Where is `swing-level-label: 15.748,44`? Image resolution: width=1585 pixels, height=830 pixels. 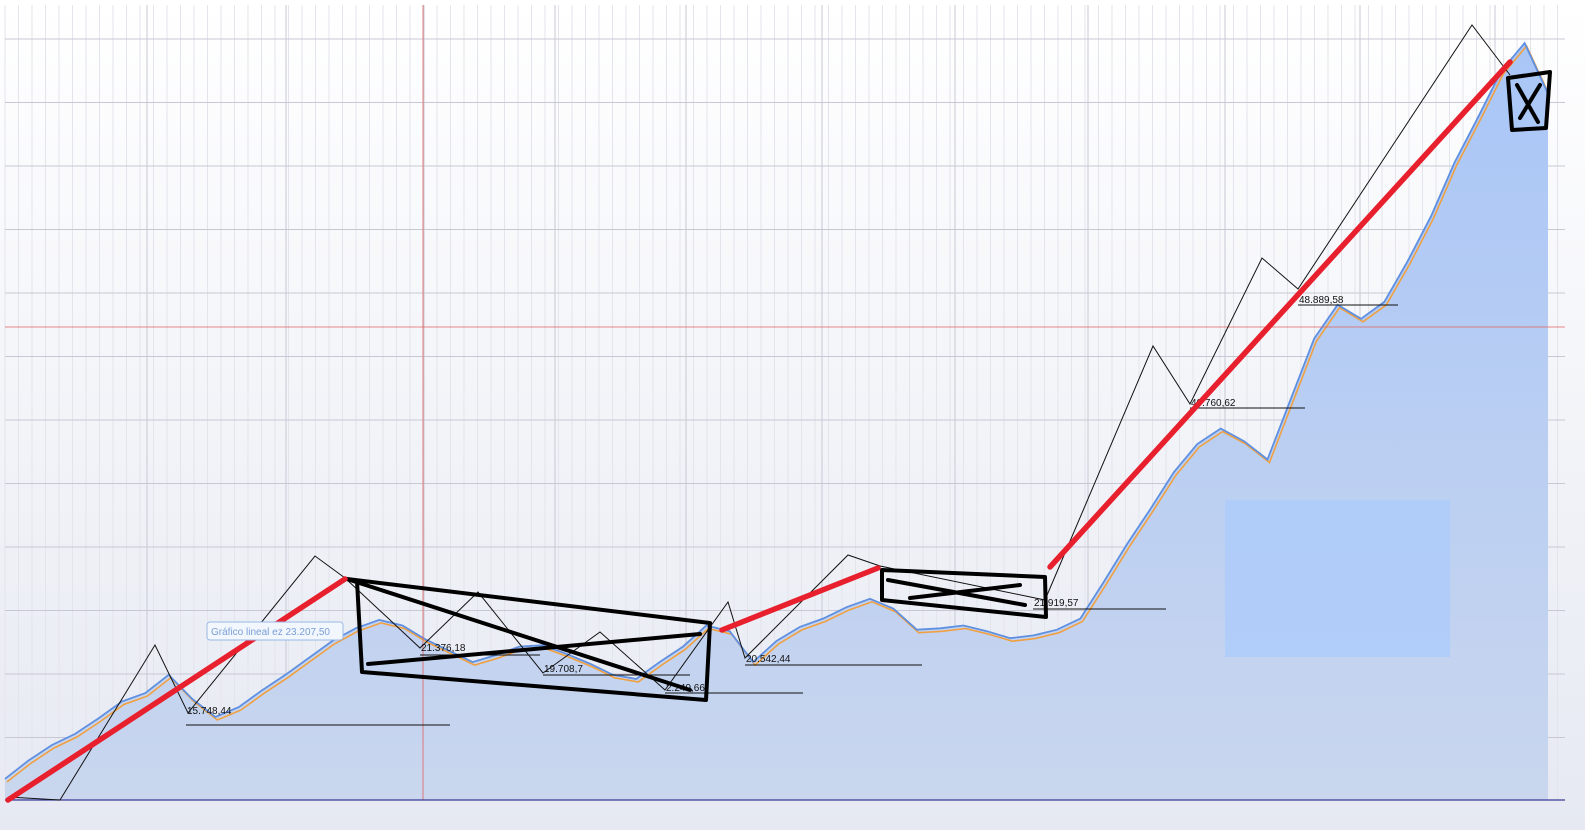 swing-level-label: 15.748,44 is located at coordinates (209, 711).